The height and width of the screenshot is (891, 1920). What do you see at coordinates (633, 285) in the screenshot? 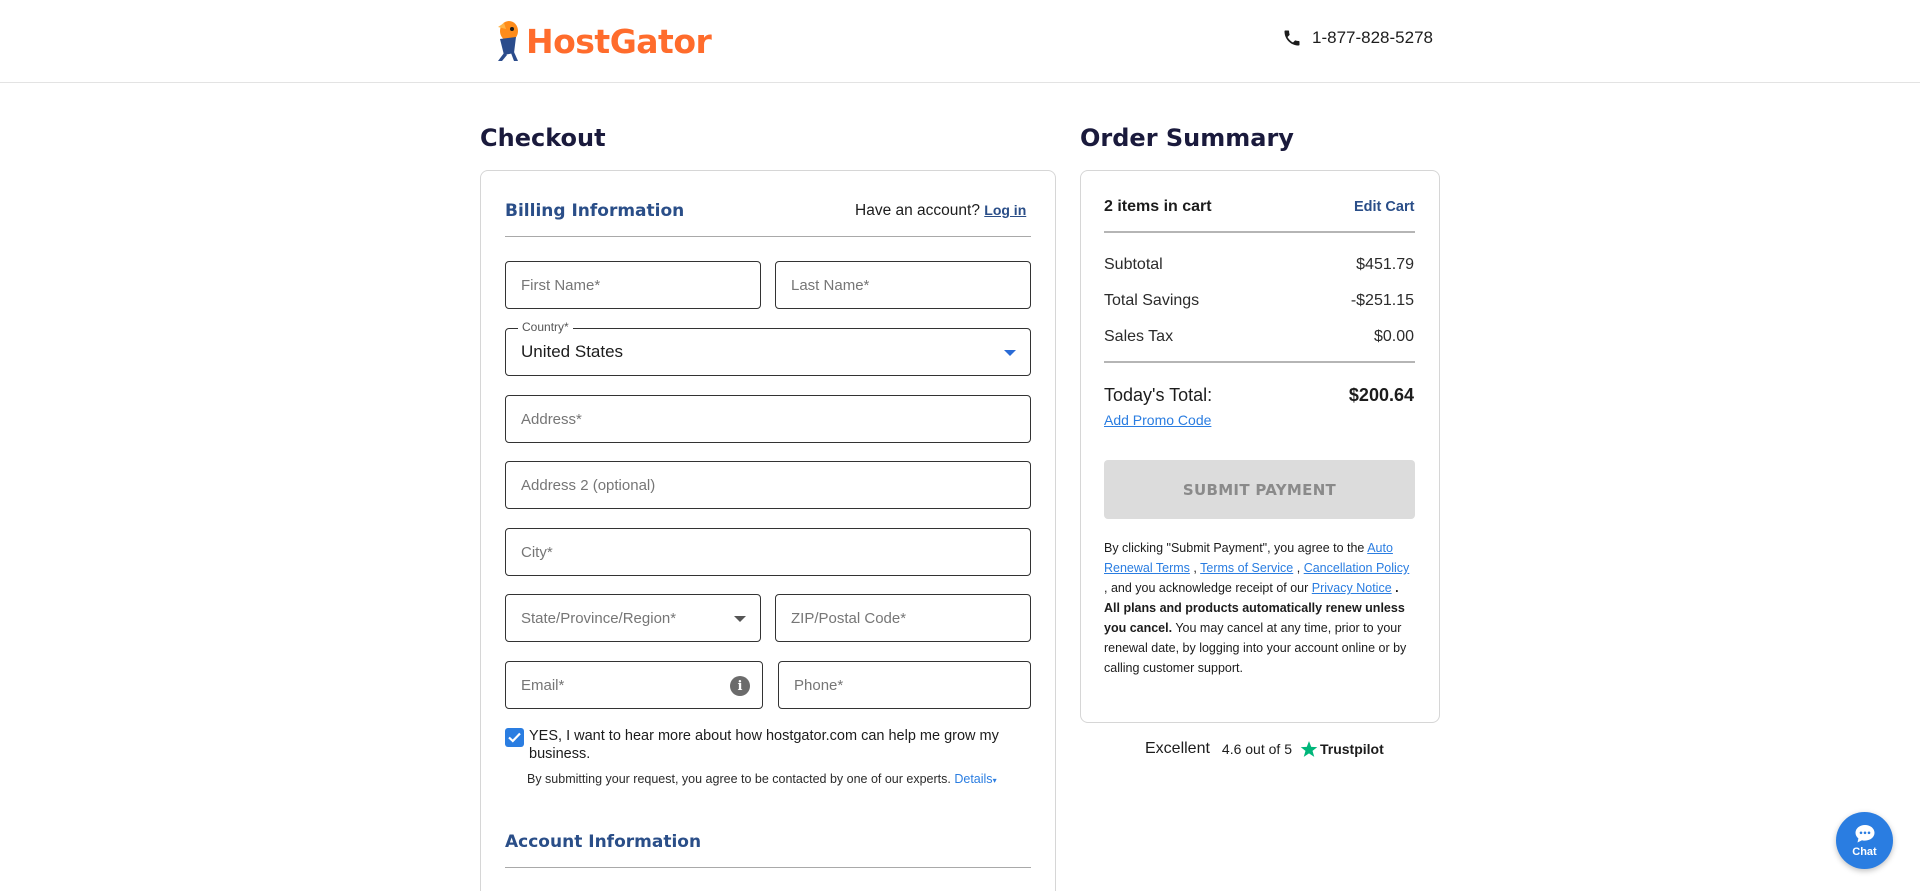
I see `first-name-input: First Name*` at bounding box center [633, 285].